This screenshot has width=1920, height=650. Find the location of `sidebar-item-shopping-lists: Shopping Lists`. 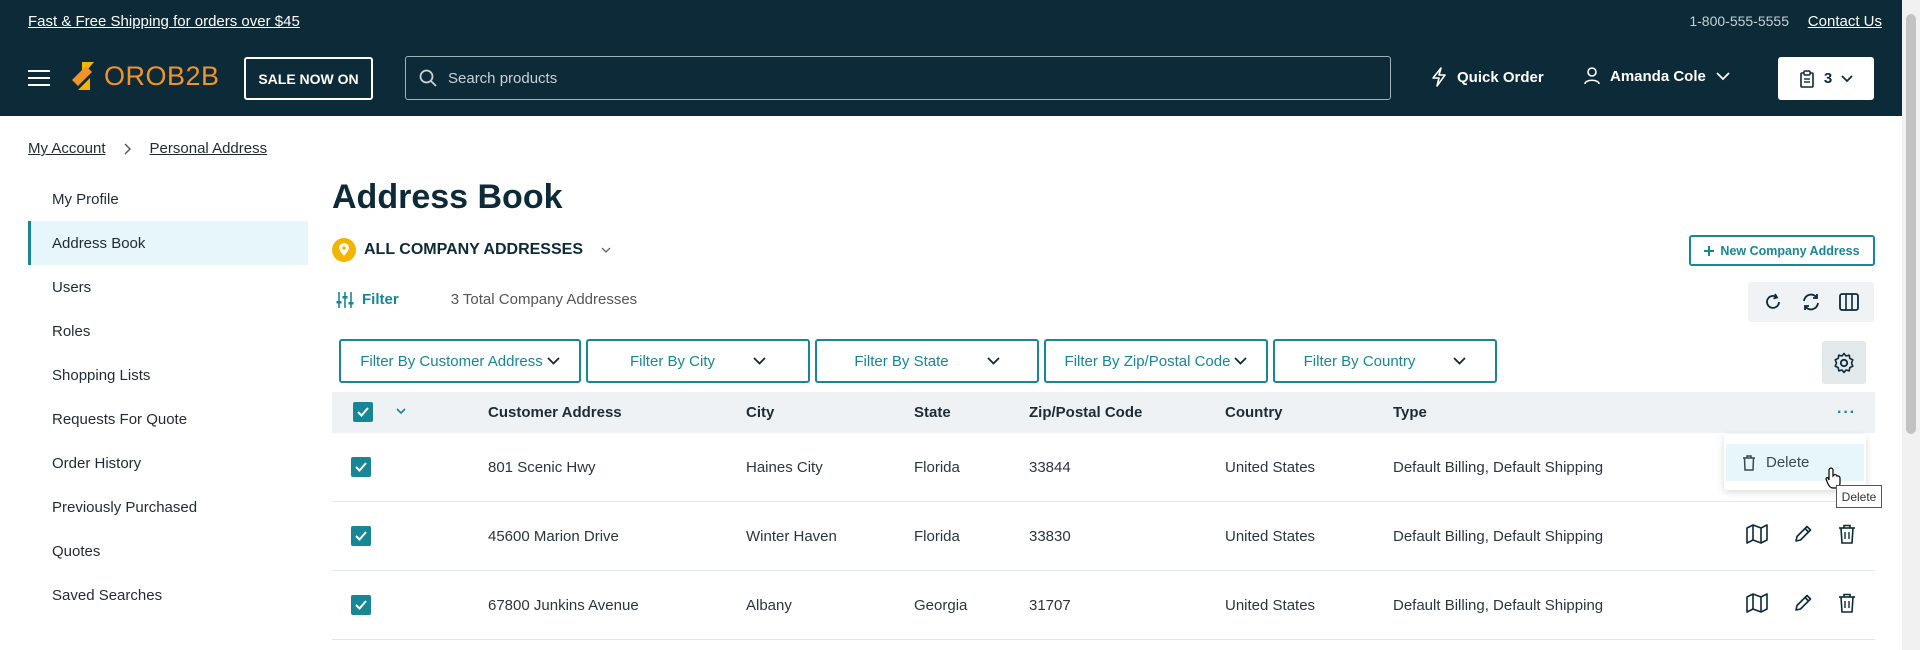

sidebar-item-shopping-lists: Shopping Lists is located at coordinates (168, 375).